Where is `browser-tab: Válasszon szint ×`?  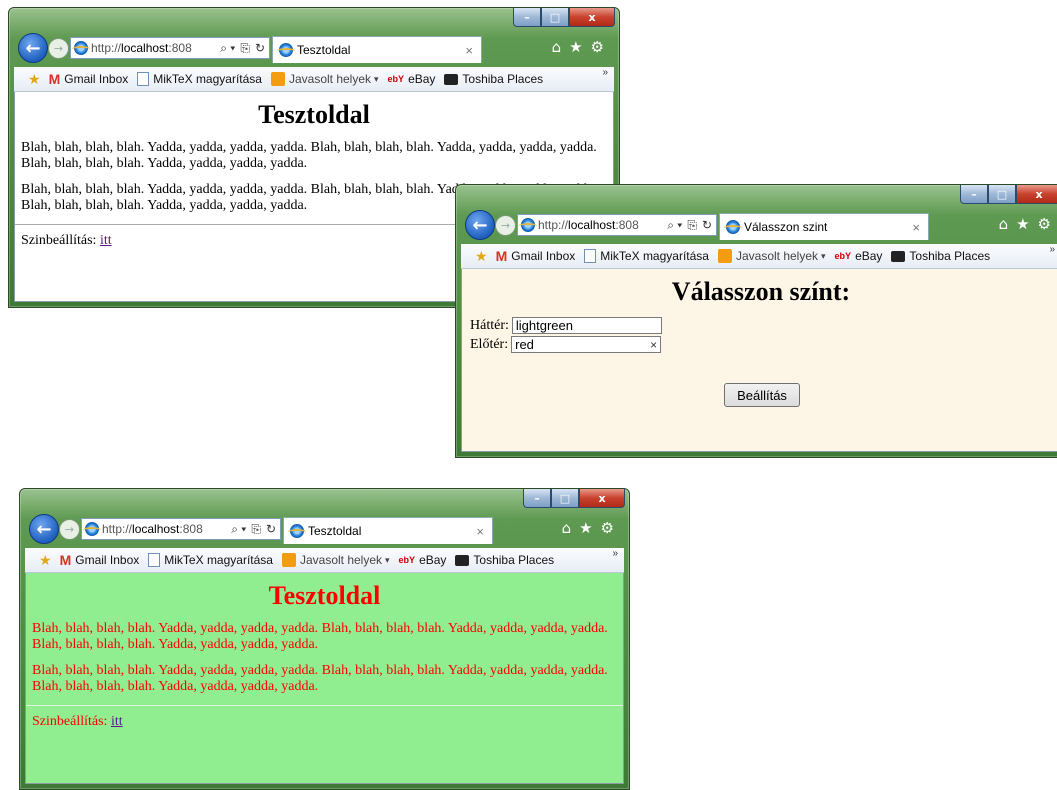
browser-tab: Válasszon szint × is located at coordinates (824, 226).